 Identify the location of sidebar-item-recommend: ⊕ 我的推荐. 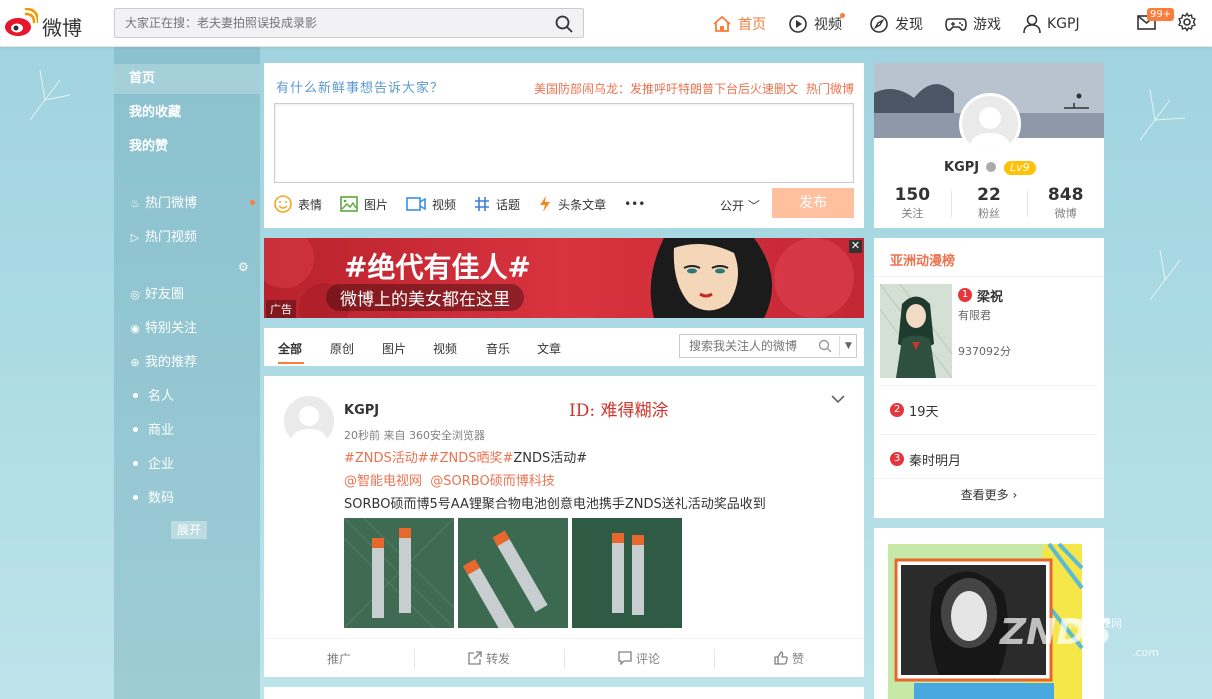
(187, 363).